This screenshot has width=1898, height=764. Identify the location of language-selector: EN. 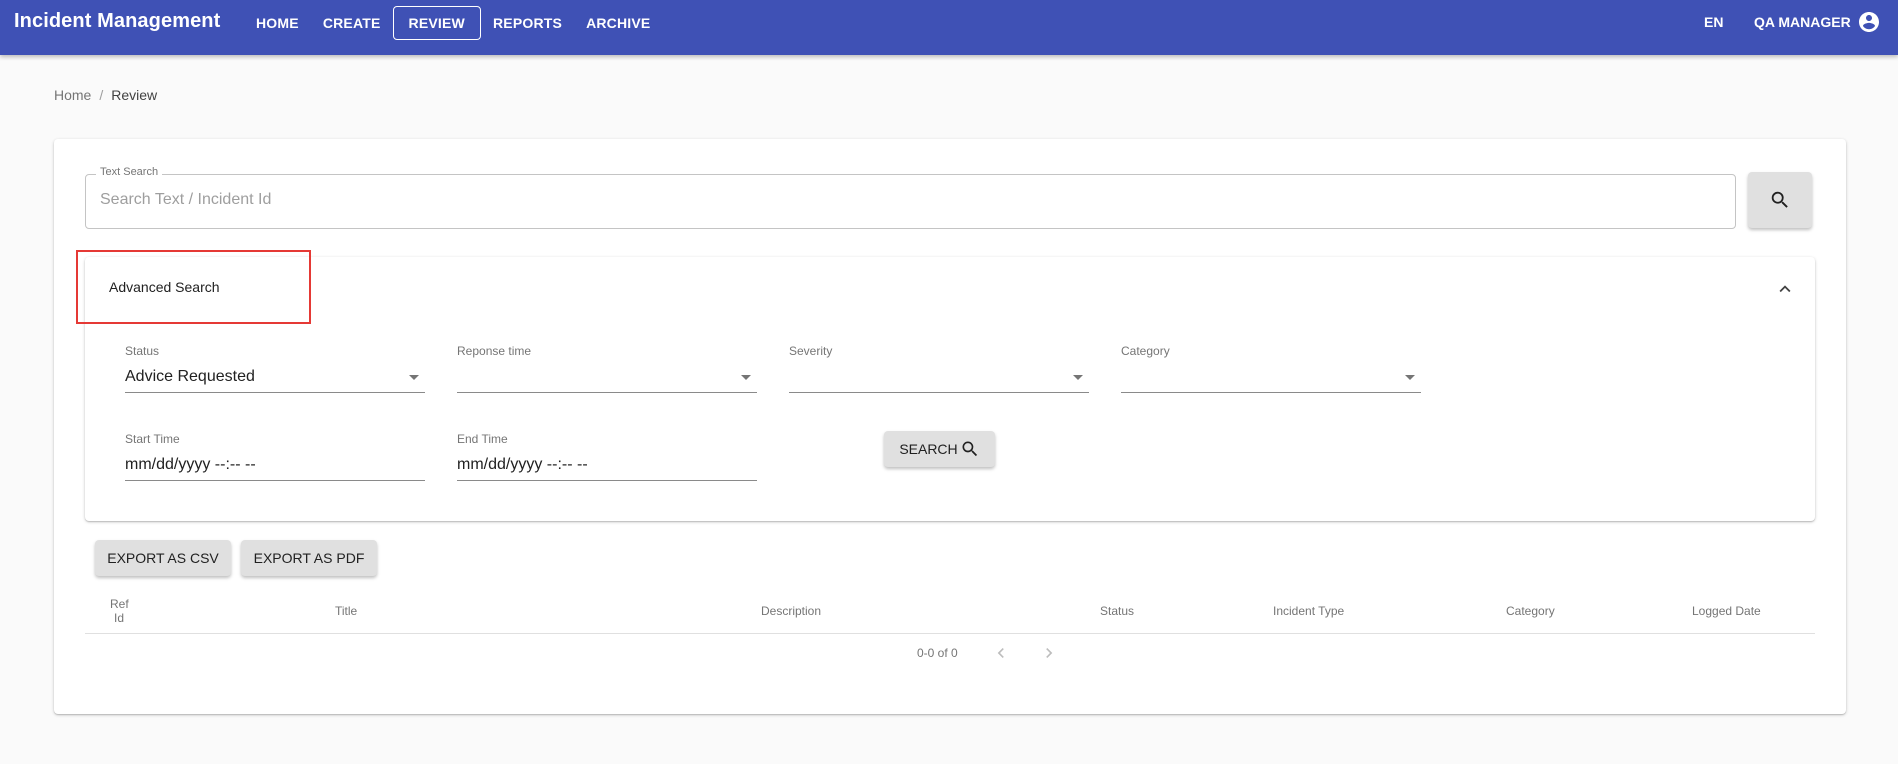
(1713, 22).